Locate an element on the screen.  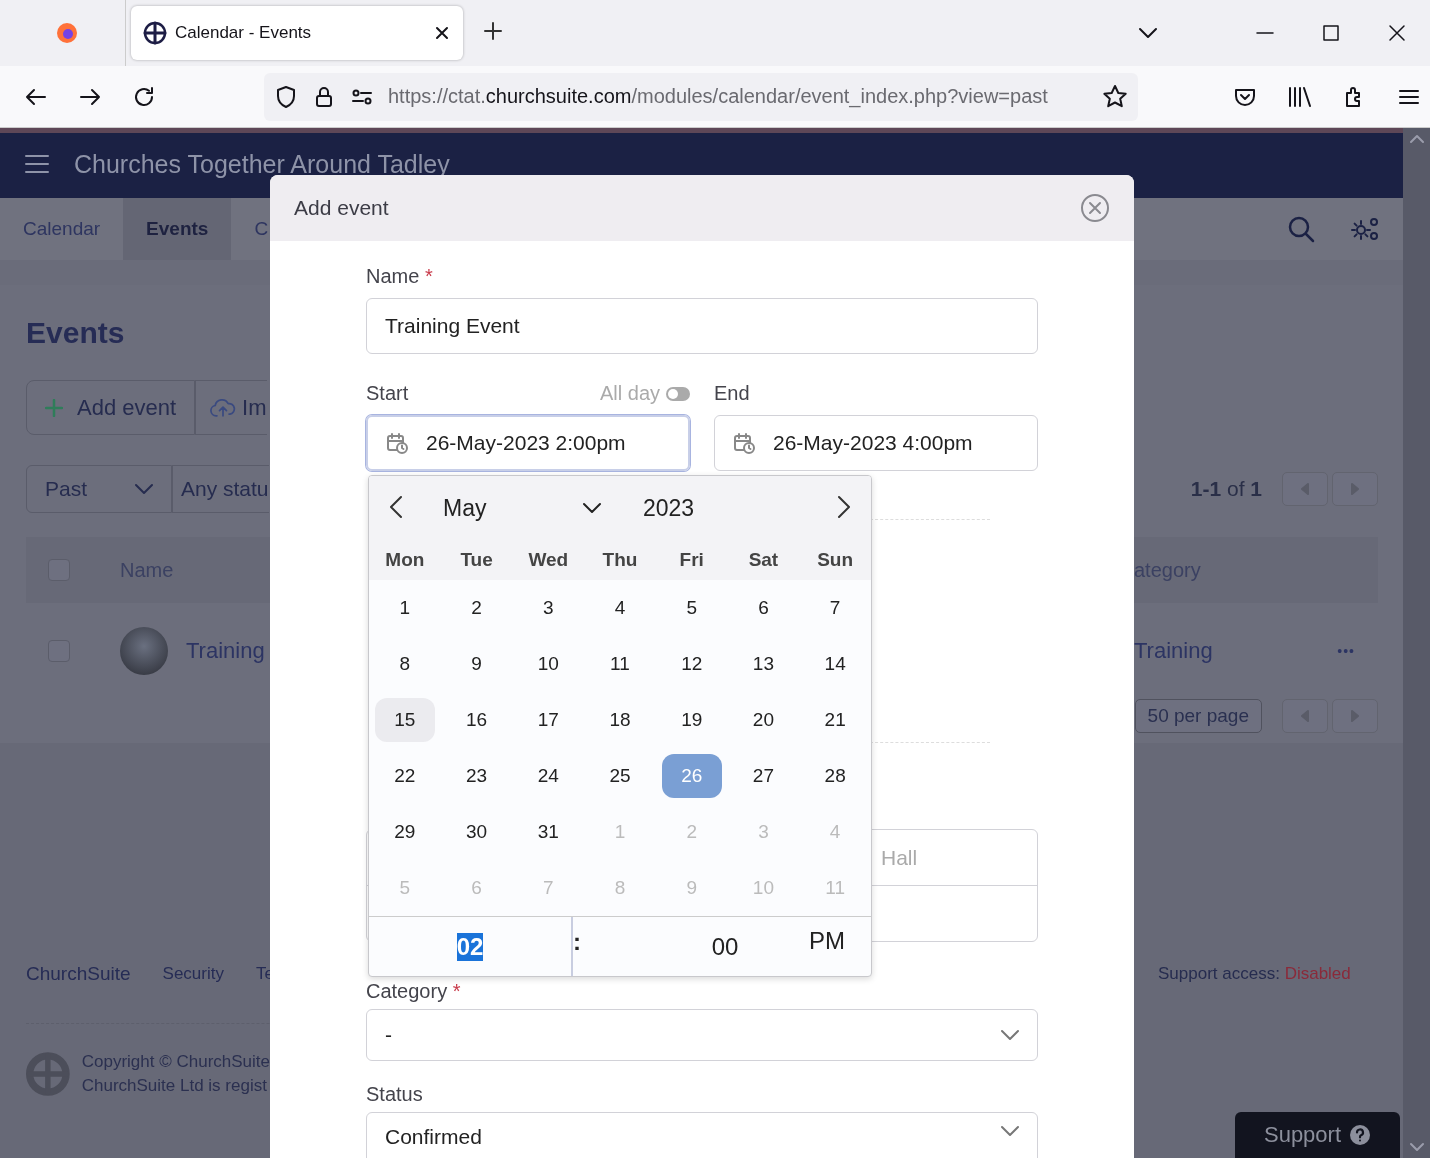
calendar-day: 23 is located at coordinates (476, 776).